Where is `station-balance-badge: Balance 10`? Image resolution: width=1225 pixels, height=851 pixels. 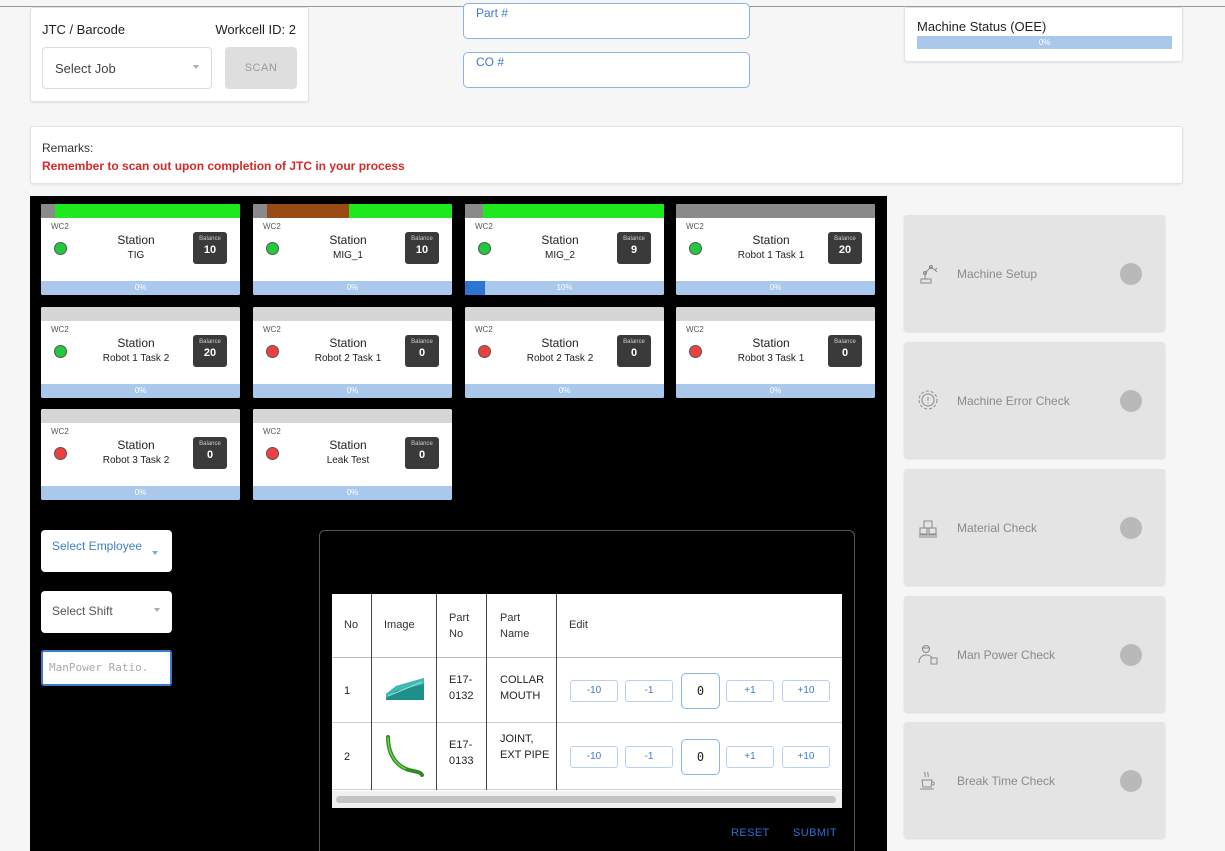
station-balance-badge: Balance 10 is located at coordinates (210, 248).